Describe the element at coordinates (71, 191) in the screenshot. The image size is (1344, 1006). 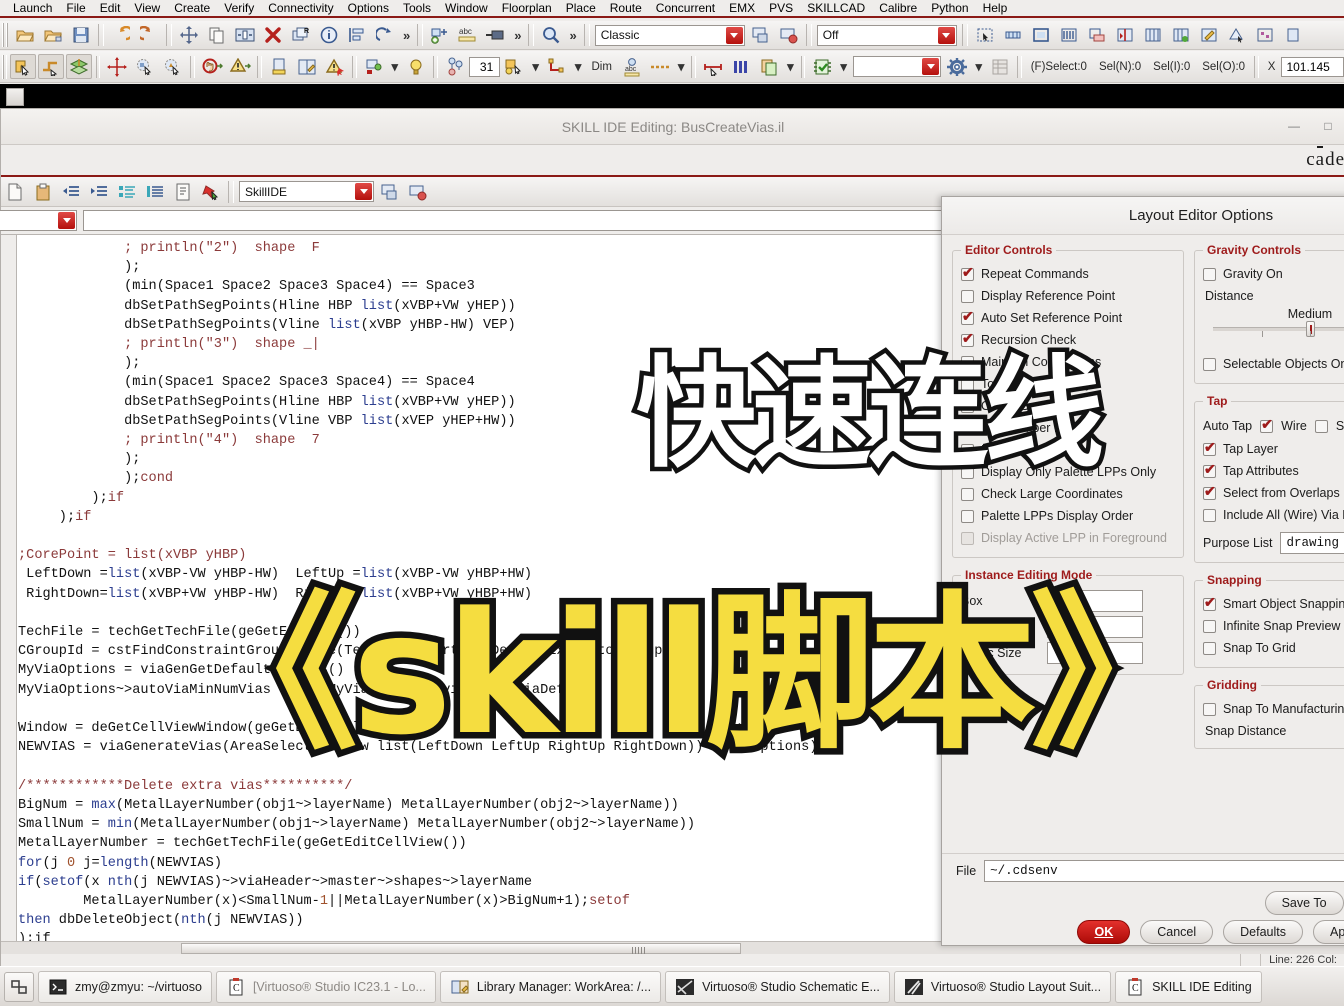
I see `outdent-icon` at that location.